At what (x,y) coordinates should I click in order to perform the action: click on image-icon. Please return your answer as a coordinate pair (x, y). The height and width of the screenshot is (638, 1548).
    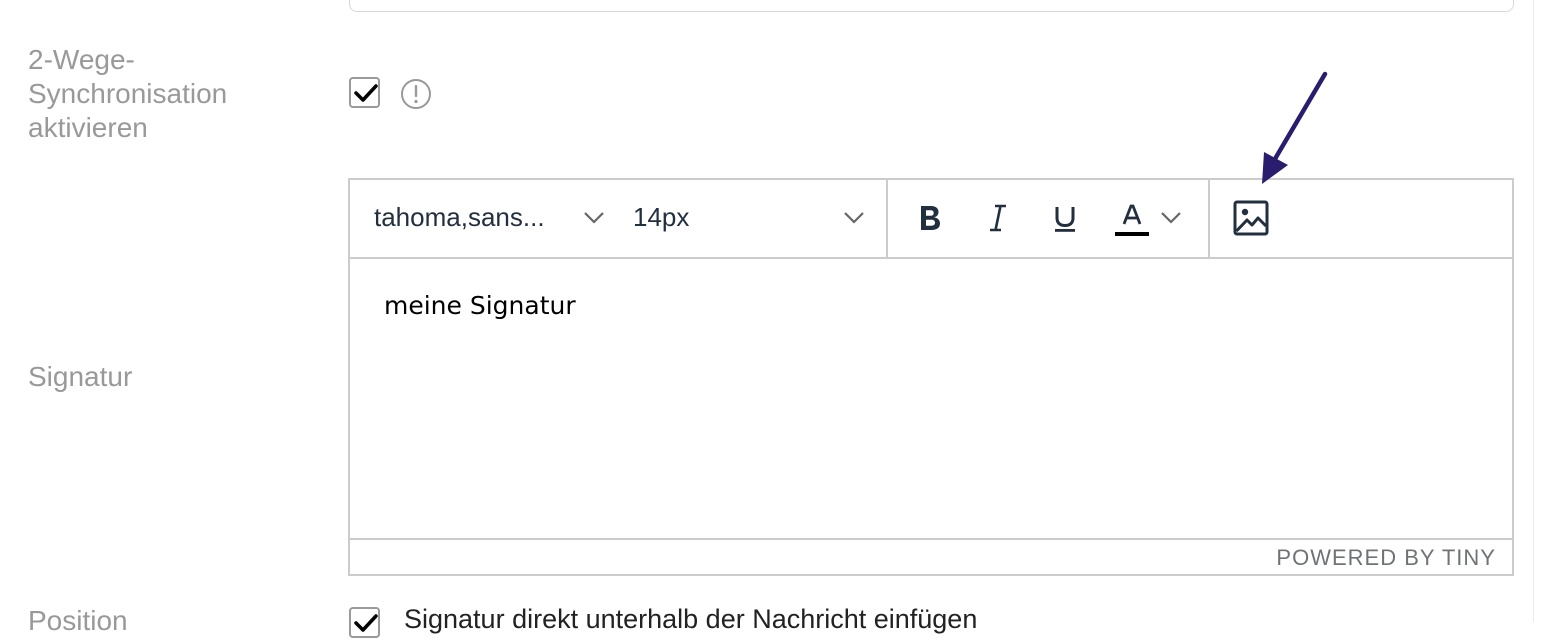
    Looking at the image, I should click on (1251, 218).